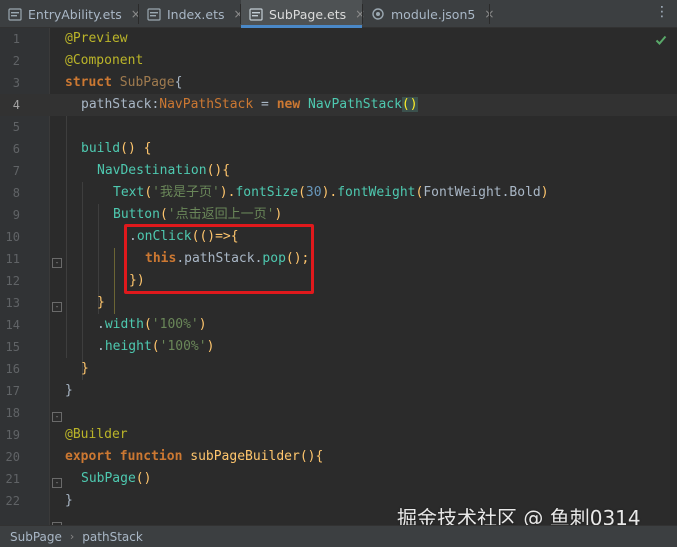  What do you see at coordinates (12, 479) in the screenshot?
I see `line-number: 21` at bounding box center [12, 479].